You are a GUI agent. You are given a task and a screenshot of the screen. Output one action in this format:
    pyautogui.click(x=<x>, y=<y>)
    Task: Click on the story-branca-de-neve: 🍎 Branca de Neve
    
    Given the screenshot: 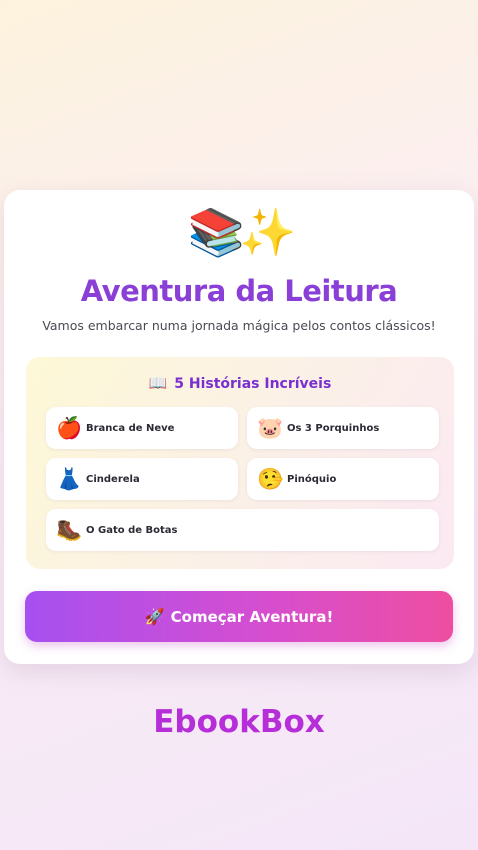 What is the action you would take?
    pyautogui.click(x=142, y=428)
    